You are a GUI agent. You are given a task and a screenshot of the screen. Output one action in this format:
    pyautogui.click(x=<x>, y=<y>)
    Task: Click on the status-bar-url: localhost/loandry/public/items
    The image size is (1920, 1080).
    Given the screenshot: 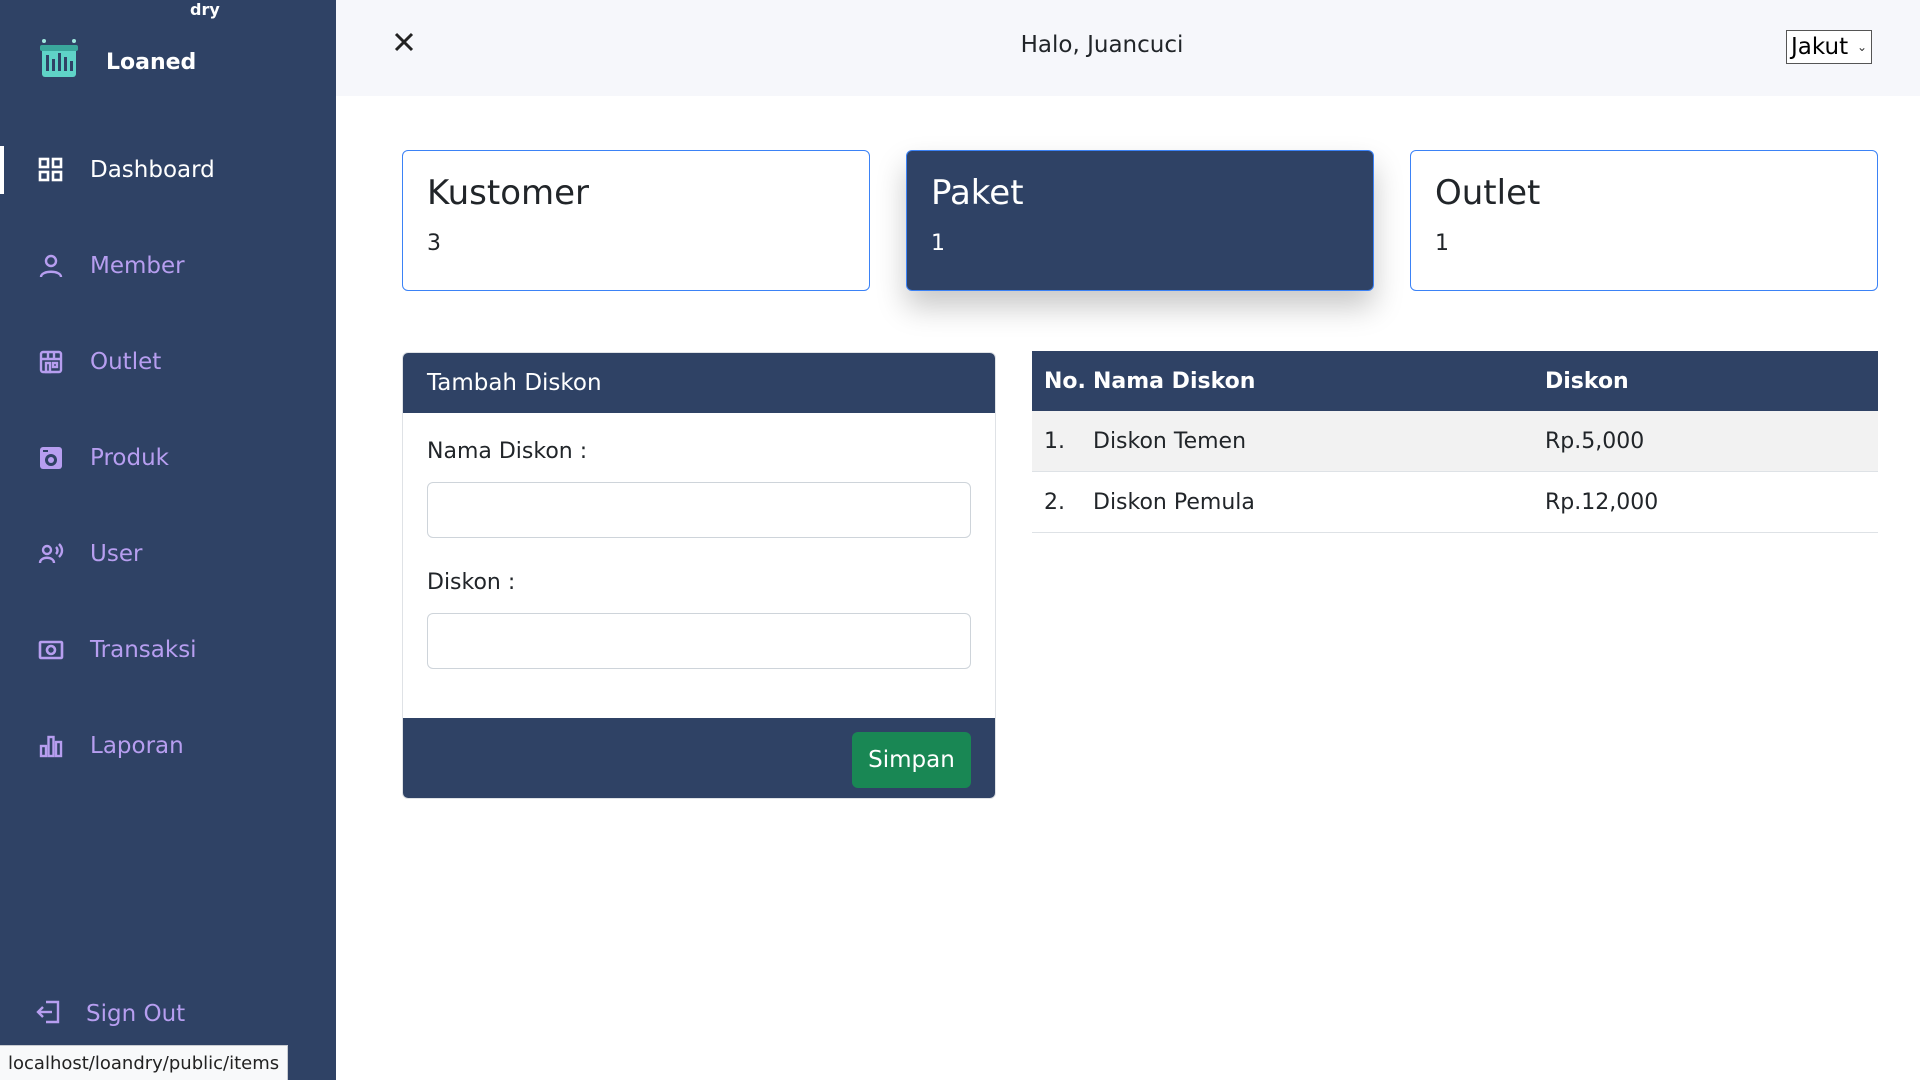 What is the action you would take?
    pyautogui.click(x=144, y=1062)
    